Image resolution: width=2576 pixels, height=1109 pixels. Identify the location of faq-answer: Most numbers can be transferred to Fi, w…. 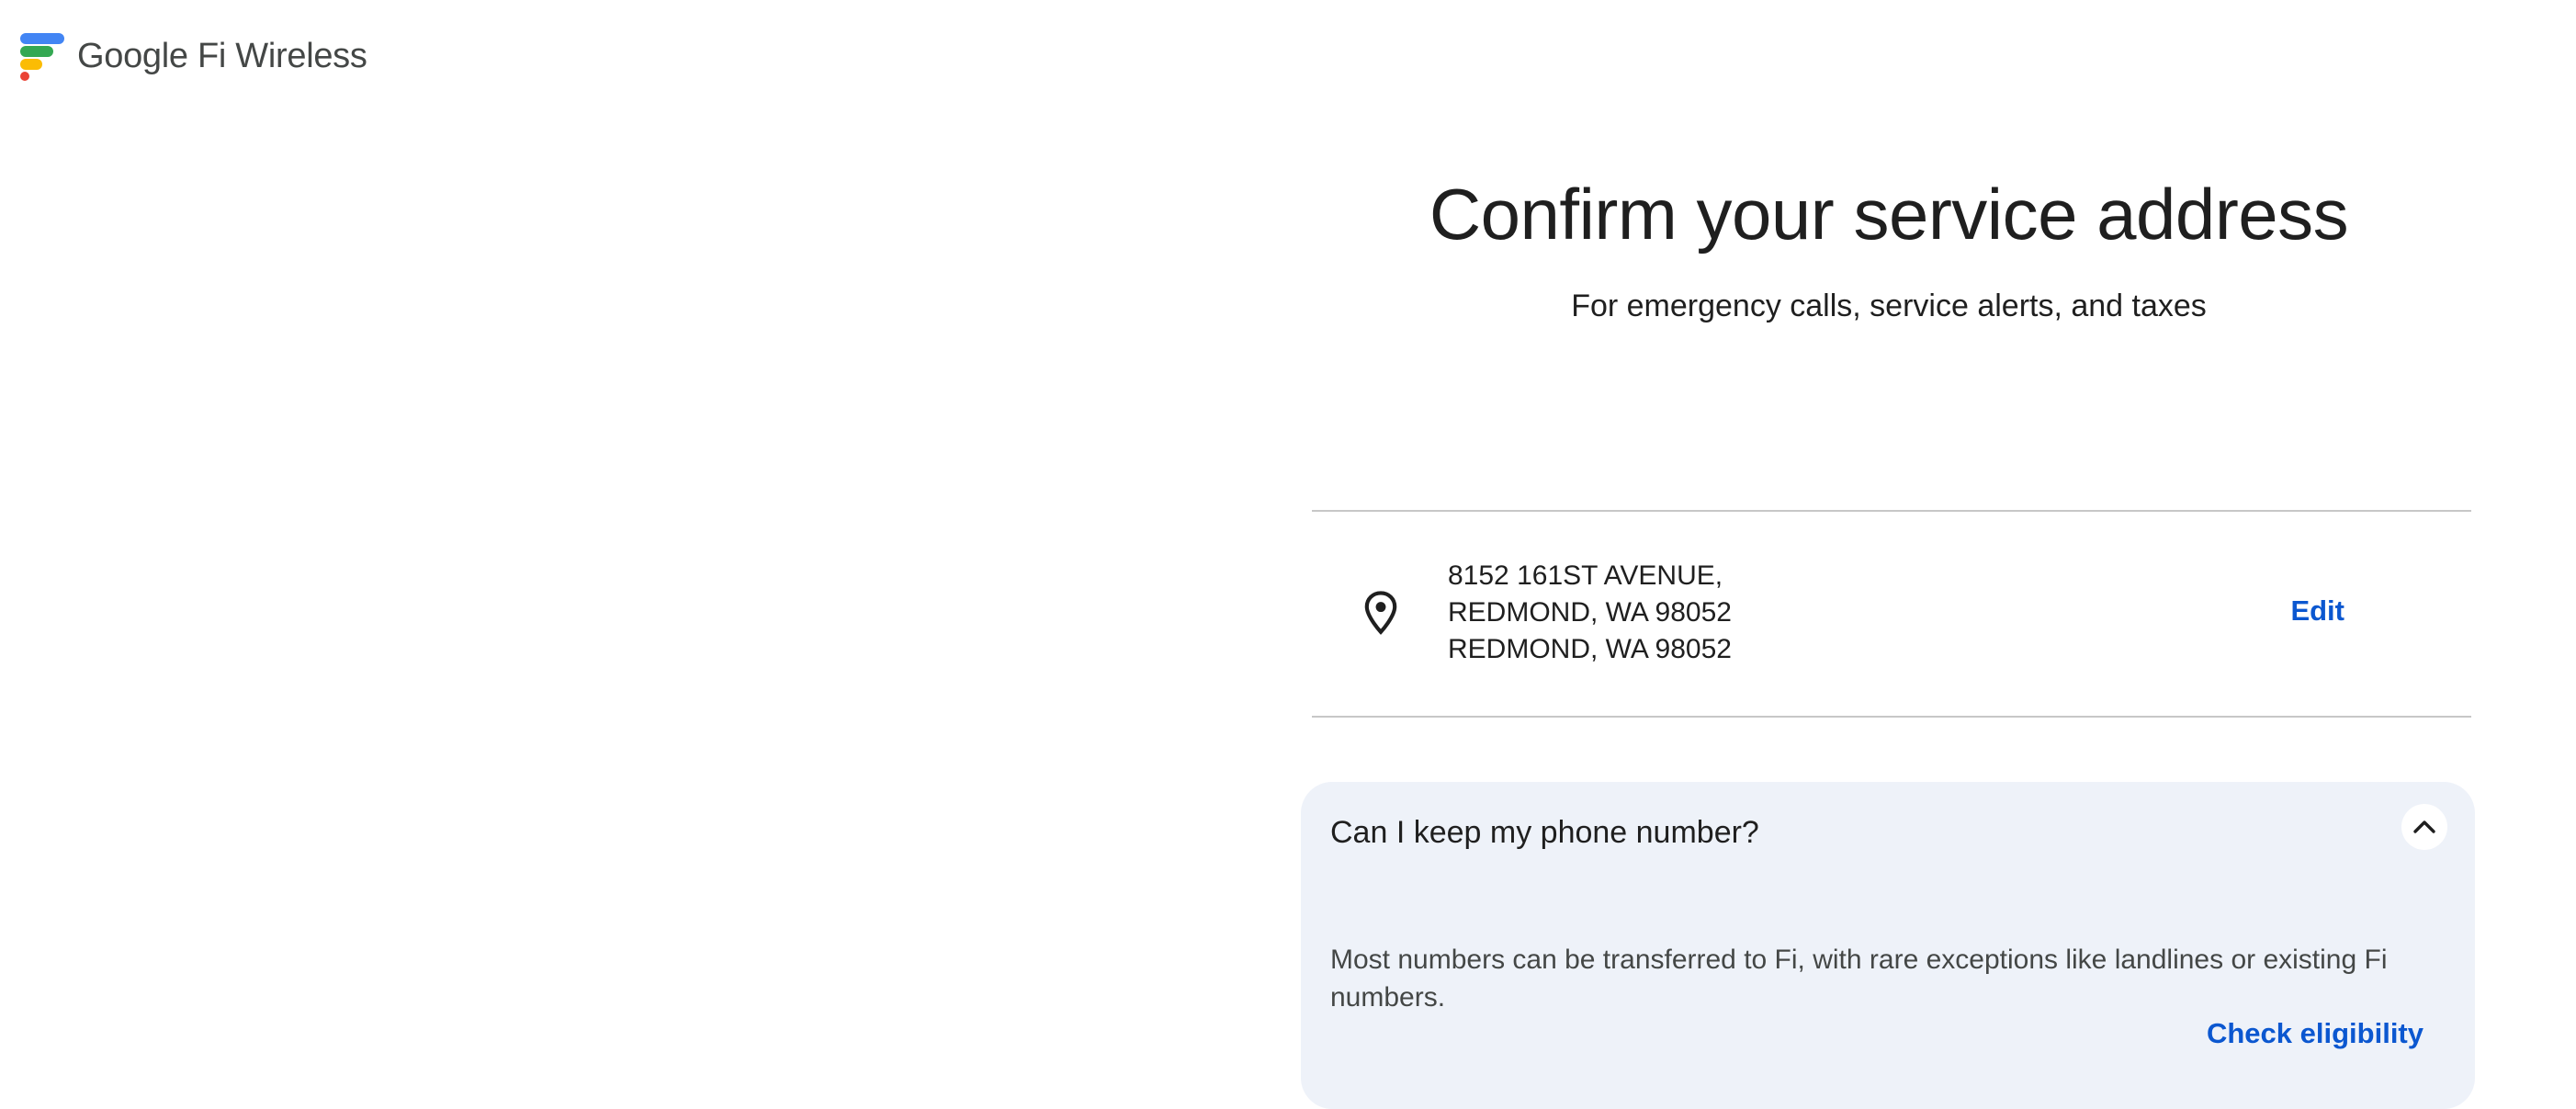
(1859, 979).